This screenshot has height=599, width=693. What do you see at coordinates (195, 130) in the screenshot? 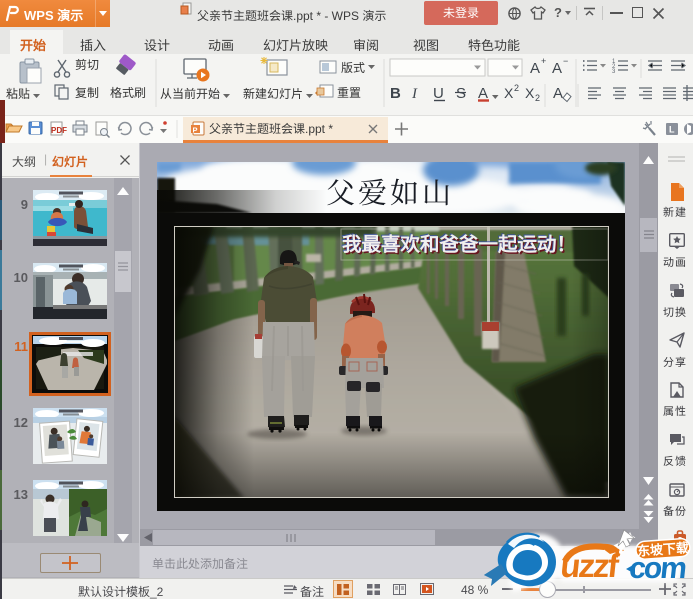
I see `svg-text: P` at bounding box center [195, 130].